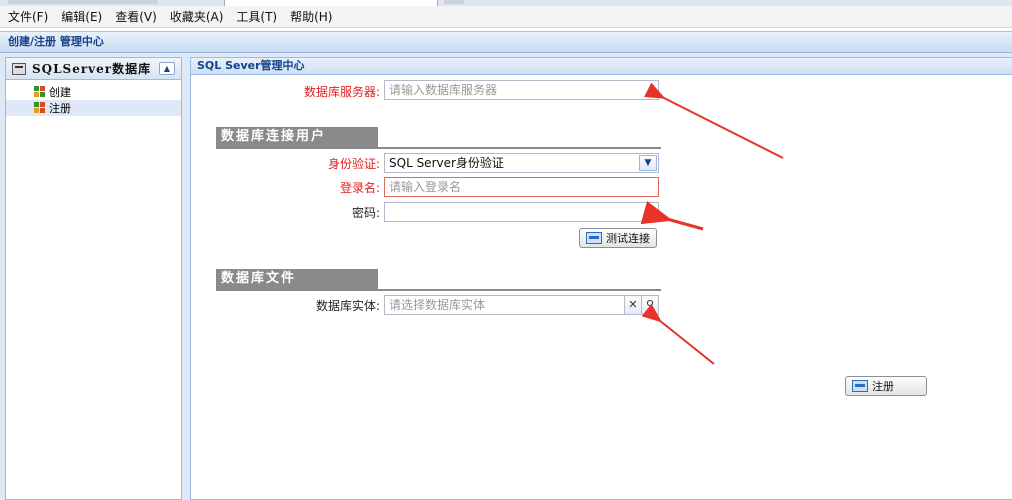 The image size is (1012, 500). What do you see at coordinates (678, 334) in the screenshot?
I see `arrow-entity` at bounding box center [678, 334].